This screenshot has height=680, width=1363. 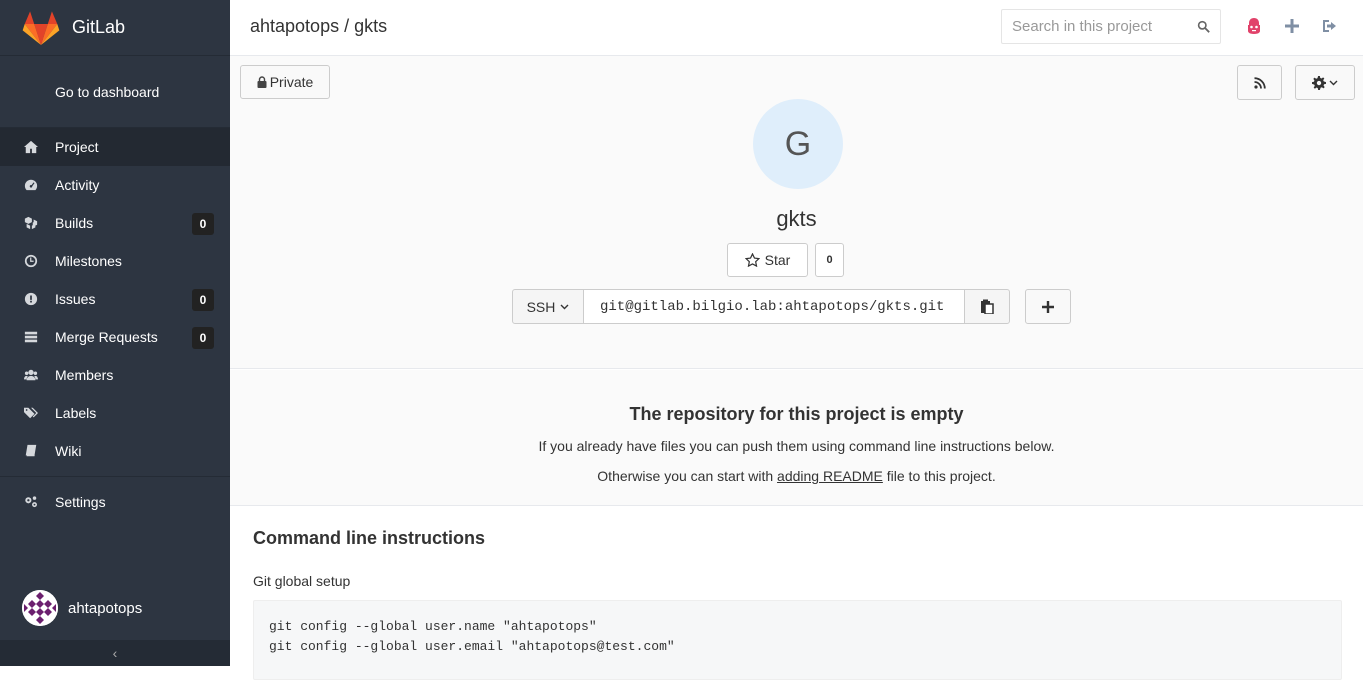 I want to click on visibility-private-button: Private, so click(x=285, y=82).